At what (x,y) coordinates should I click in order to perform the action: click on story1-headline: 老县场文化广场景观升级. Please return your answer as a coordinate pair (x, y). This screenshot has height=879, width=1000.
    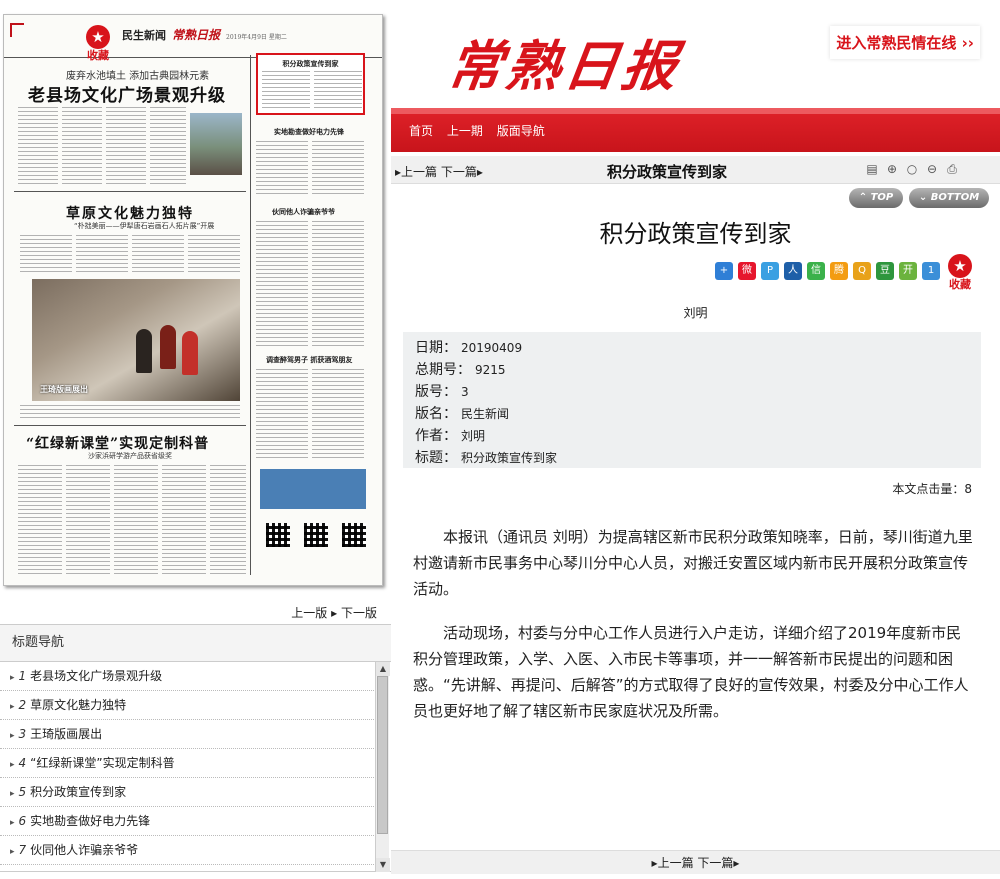
    Looking at the image, I should click on (127, 93).